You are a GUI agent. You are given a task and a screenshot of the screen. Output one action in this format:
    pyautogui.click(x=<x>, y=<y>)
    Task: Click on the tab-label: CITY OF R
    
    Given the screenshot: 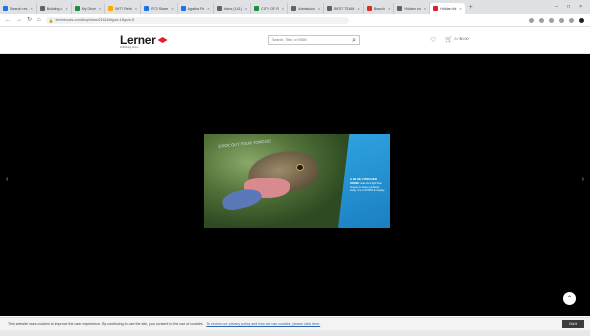 What is the action you would take?
    pyautogui.click(x=270, y=8)
    